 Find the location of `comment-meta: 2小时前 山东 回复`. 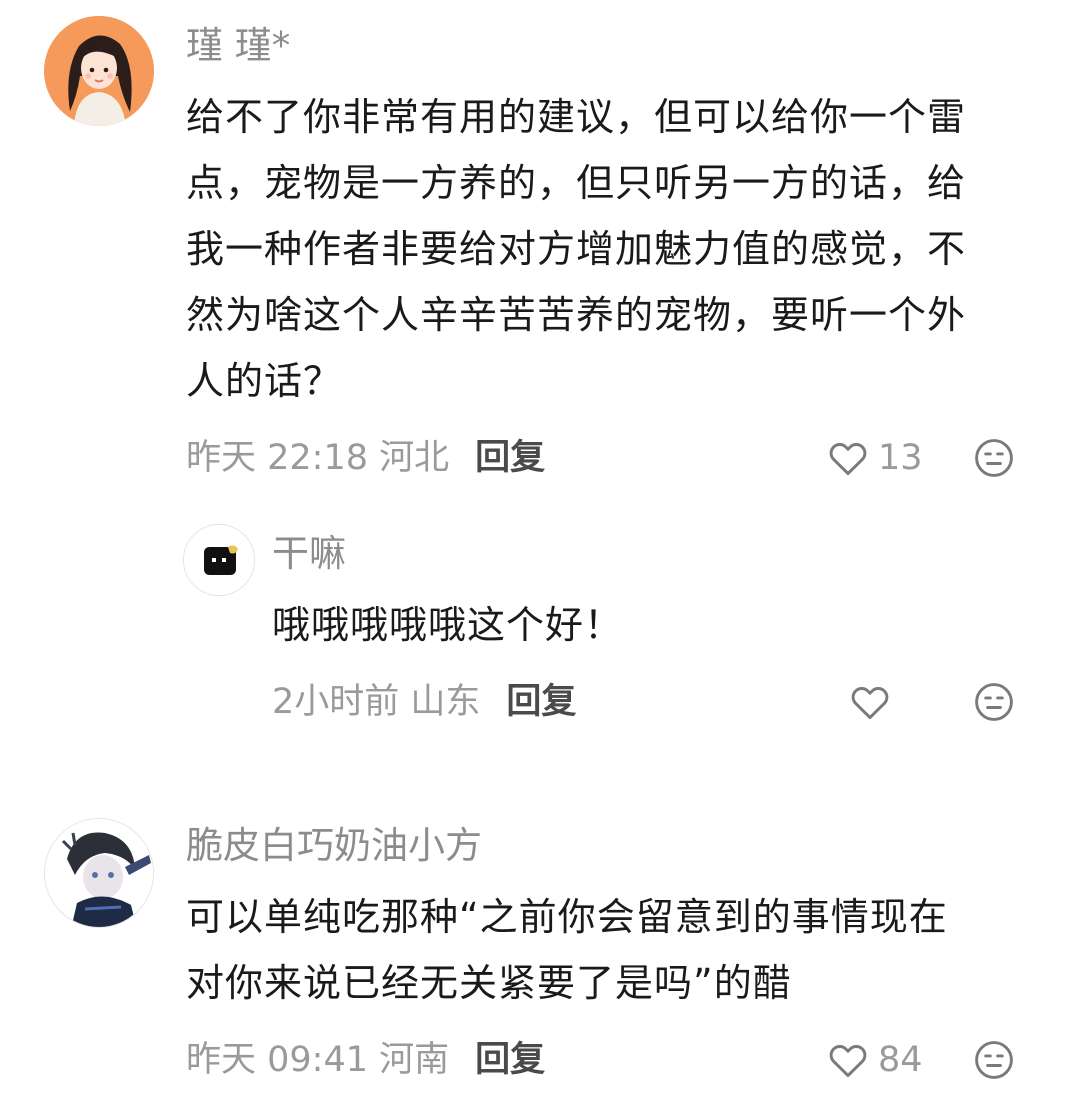

comment-meta: 2小时前 山东 回复 is located at coordinates (424, 702).